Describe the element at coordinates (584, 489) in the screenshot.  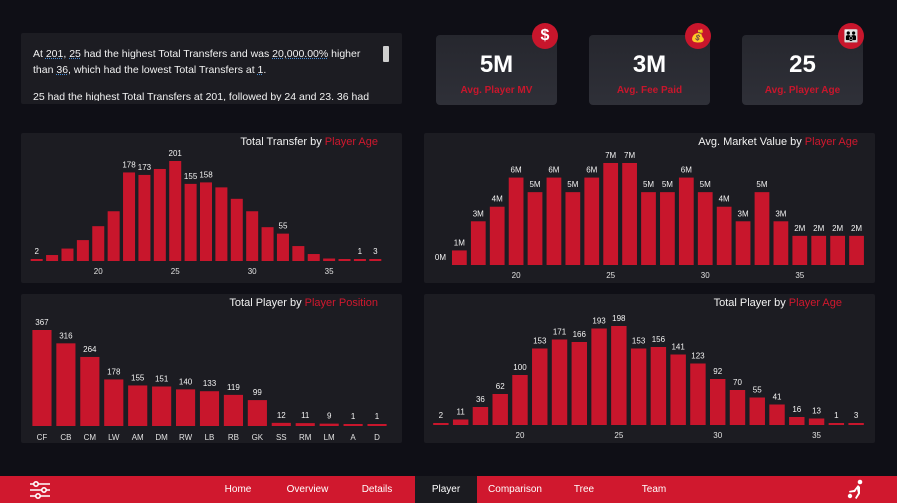
I see `nav-tree: Tree` at that location.